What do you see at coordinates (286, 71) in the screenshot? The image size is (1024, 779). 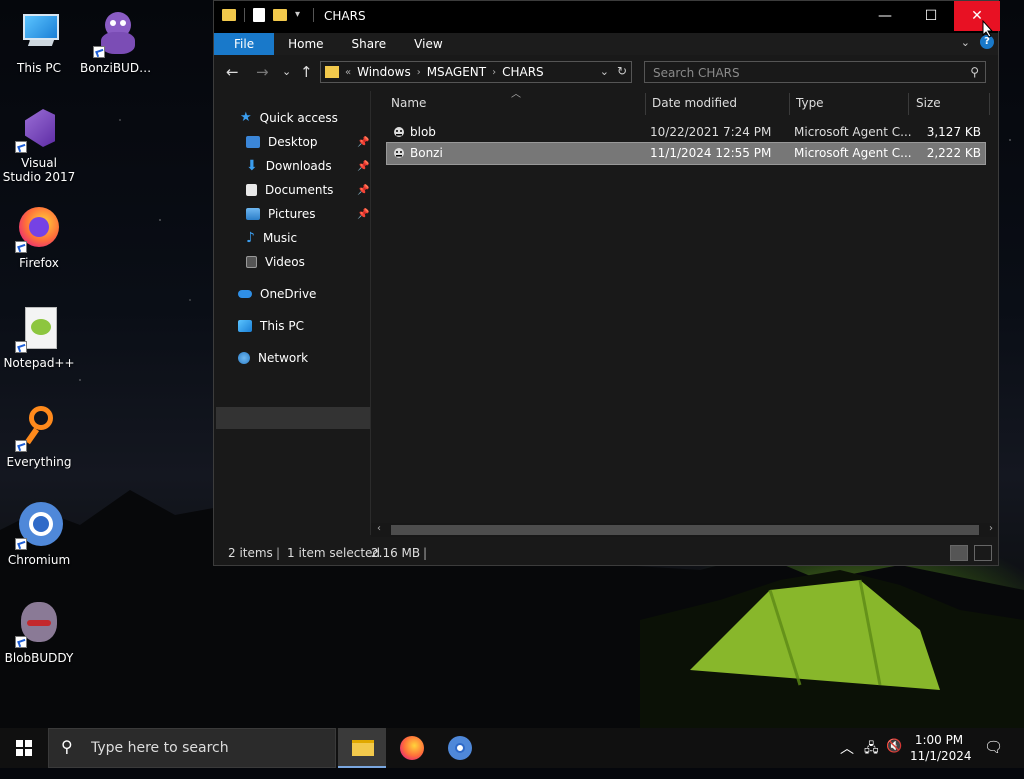 I see `recent-locations-chevron-icon: ⌄` at bounding box center [286, 71].